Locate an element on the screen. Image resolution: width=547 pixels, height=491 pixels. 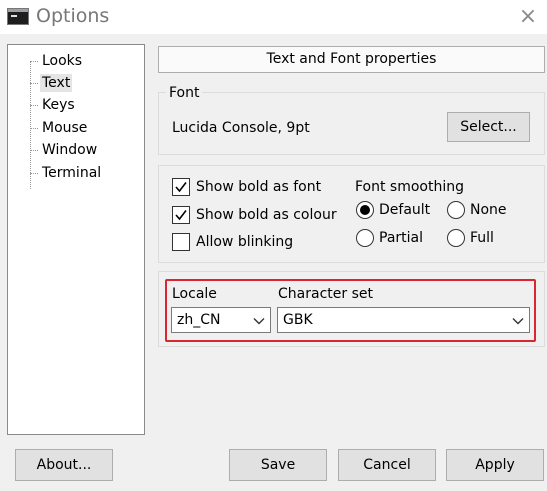
tree-item-label: Keys is located at coordinates (58, 105).